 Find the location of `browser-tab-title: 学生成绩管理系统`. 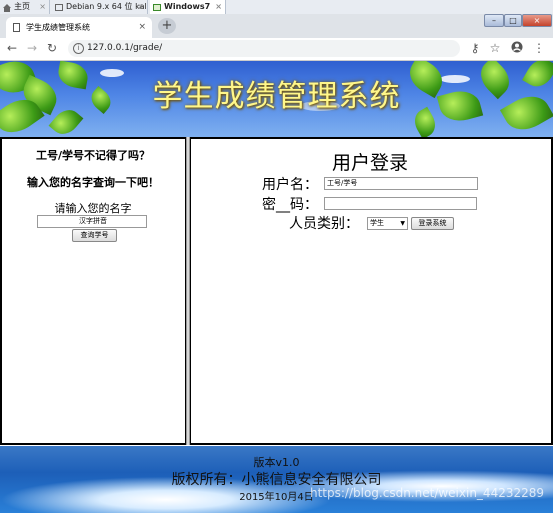

browser-tab-title: 学生成绩管理系统 is located at coordinates (58, 27).